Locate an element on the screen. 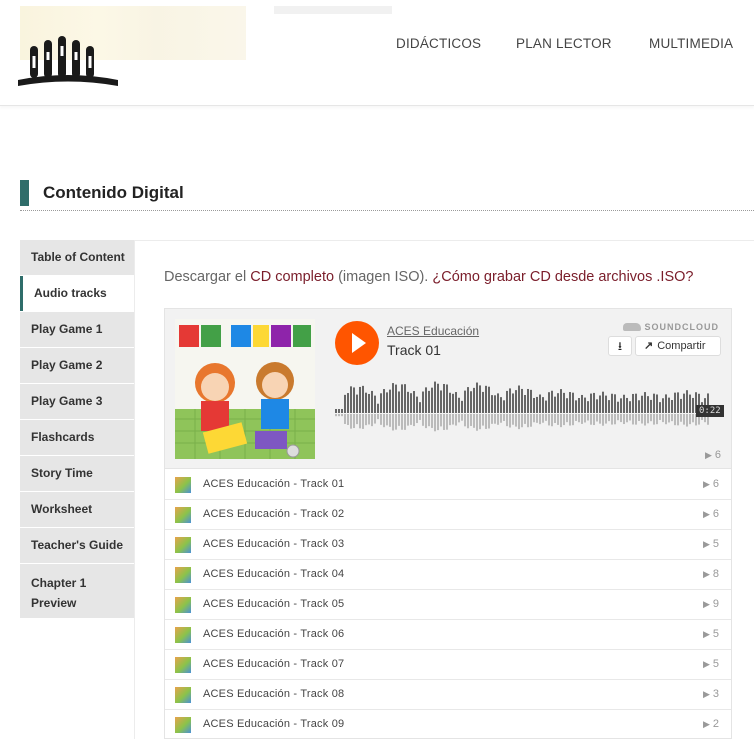  waveform is located at coordinates (528, 402).